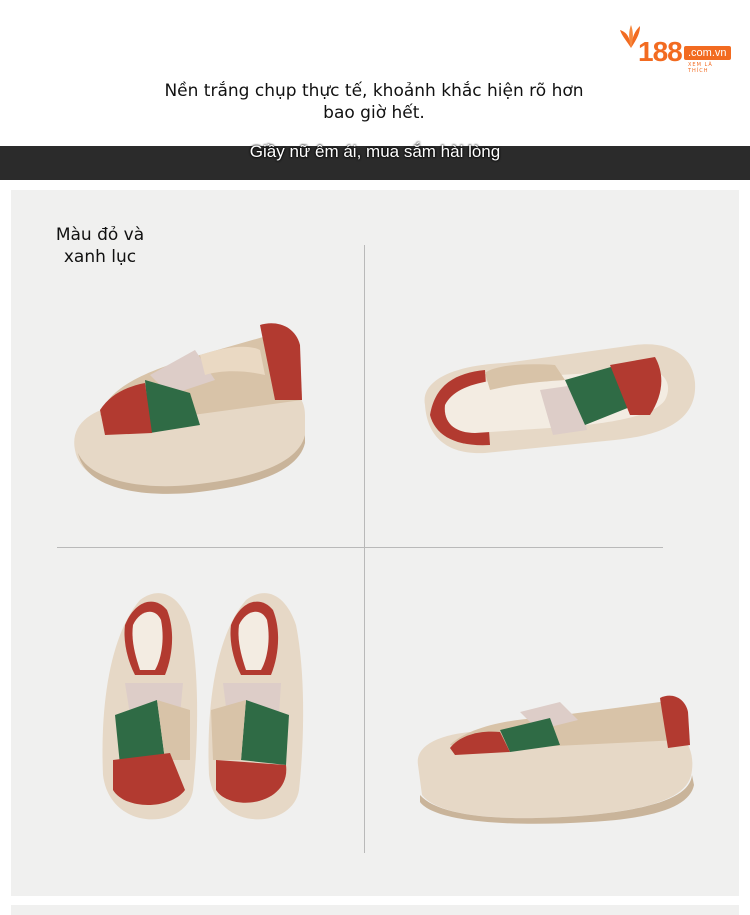 The width and height of the screenshot is (750, 915). Describe the element at coordinates (100, 246) in the screenshot. I see `color-variant-label: Màu đỏ và xanh lục` at that location.